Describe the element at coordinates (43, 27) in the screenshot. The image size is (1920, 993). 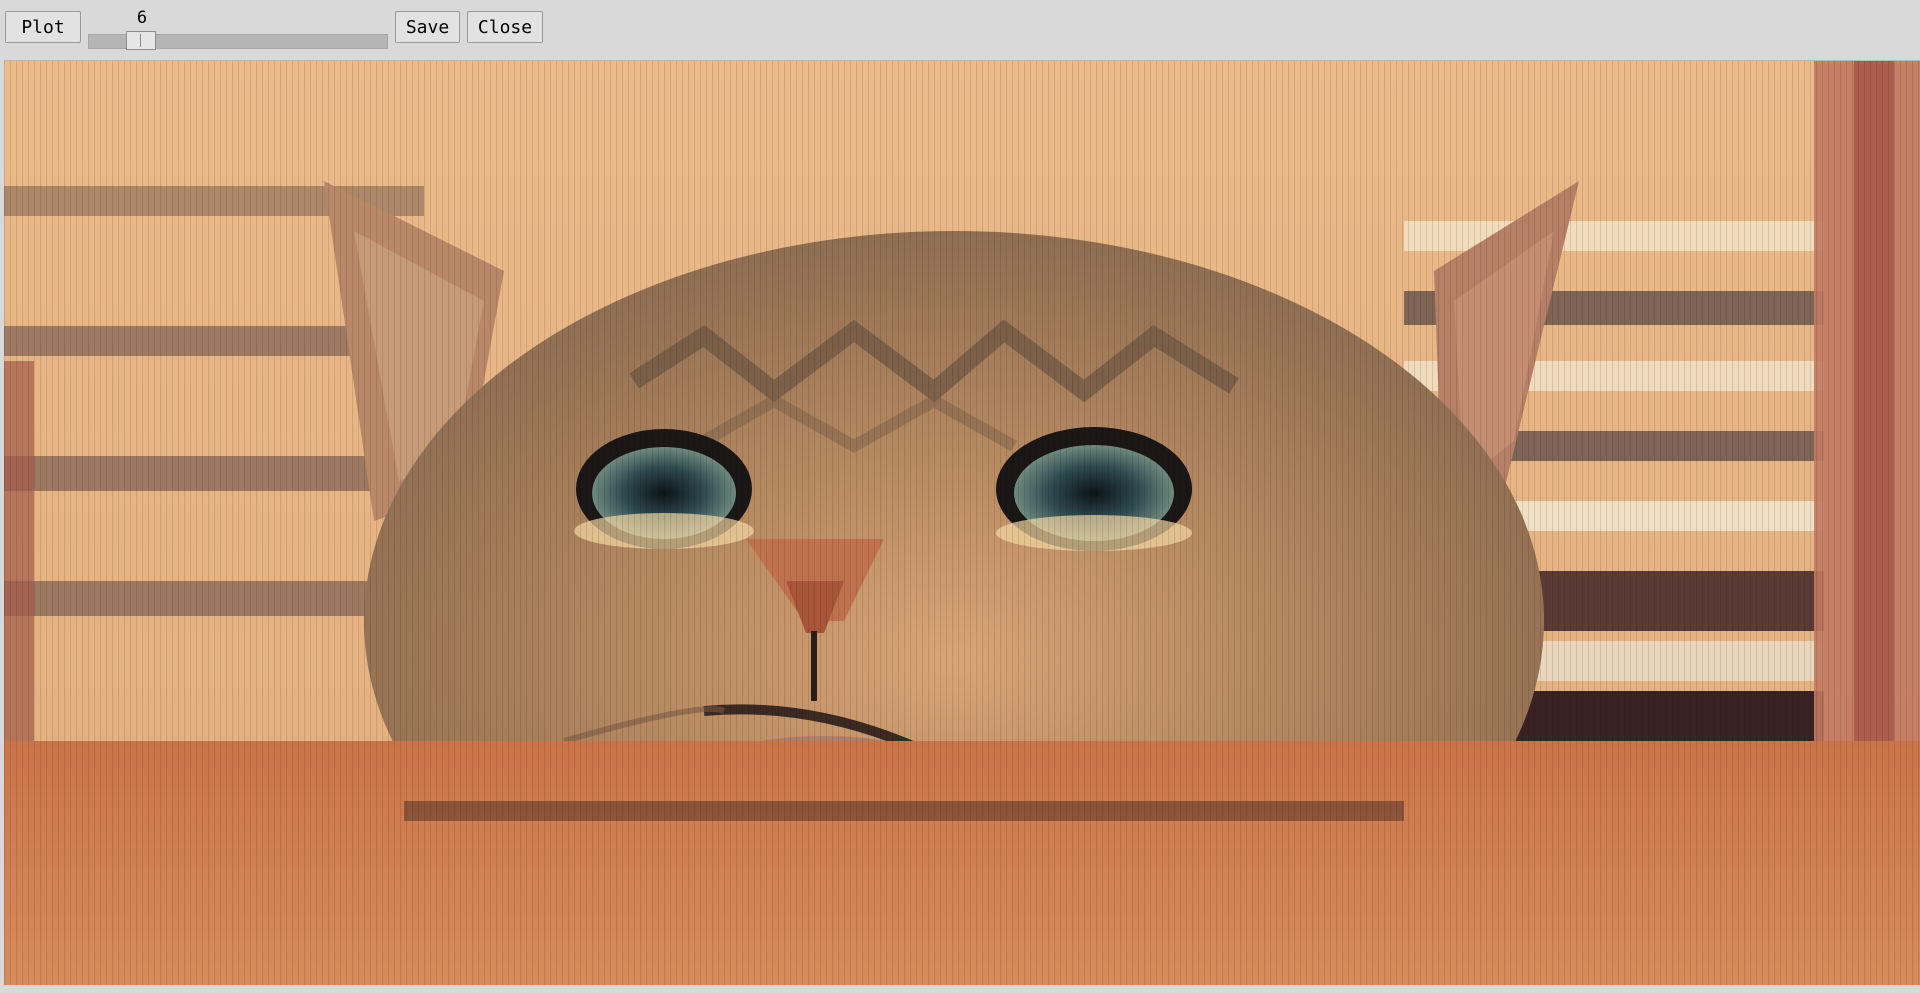
I see `plot-button: Plot` at that location.